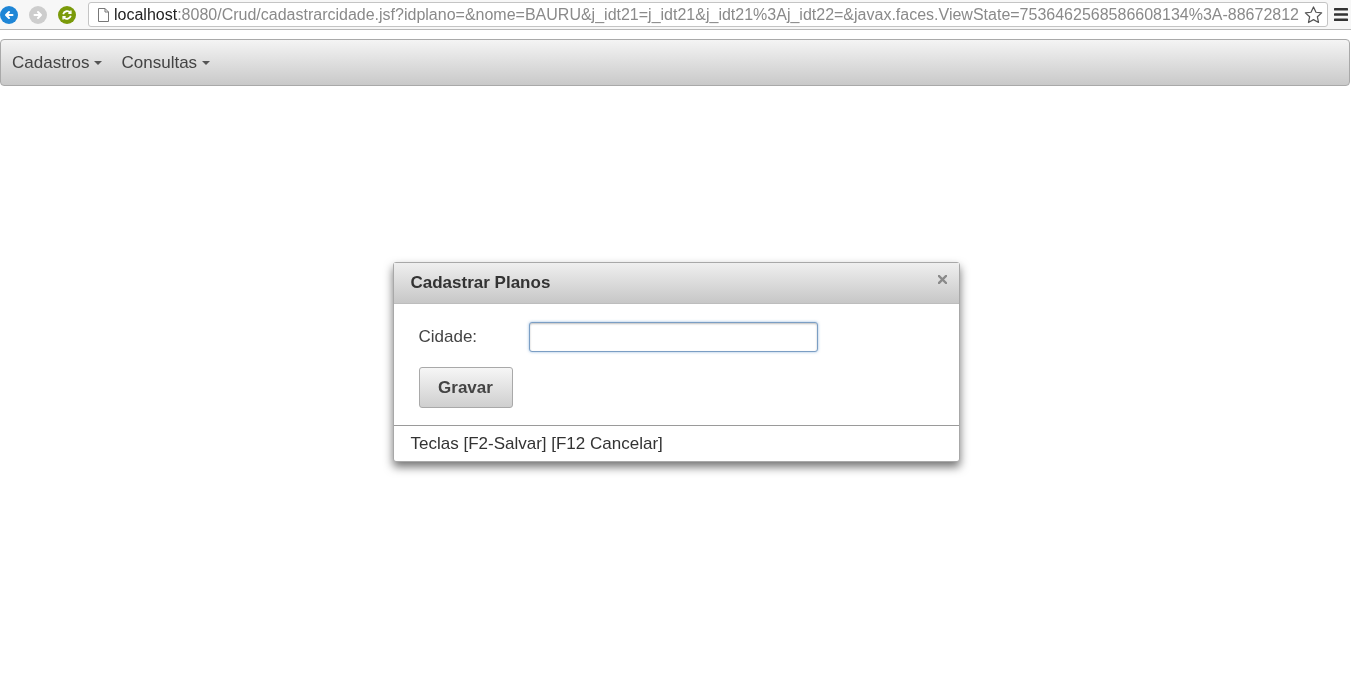 The image size is (1351, 684). What do you see at coordinates (103, 14) in the screenshot?
I see `page-icon` at bounding box center [103, 14].